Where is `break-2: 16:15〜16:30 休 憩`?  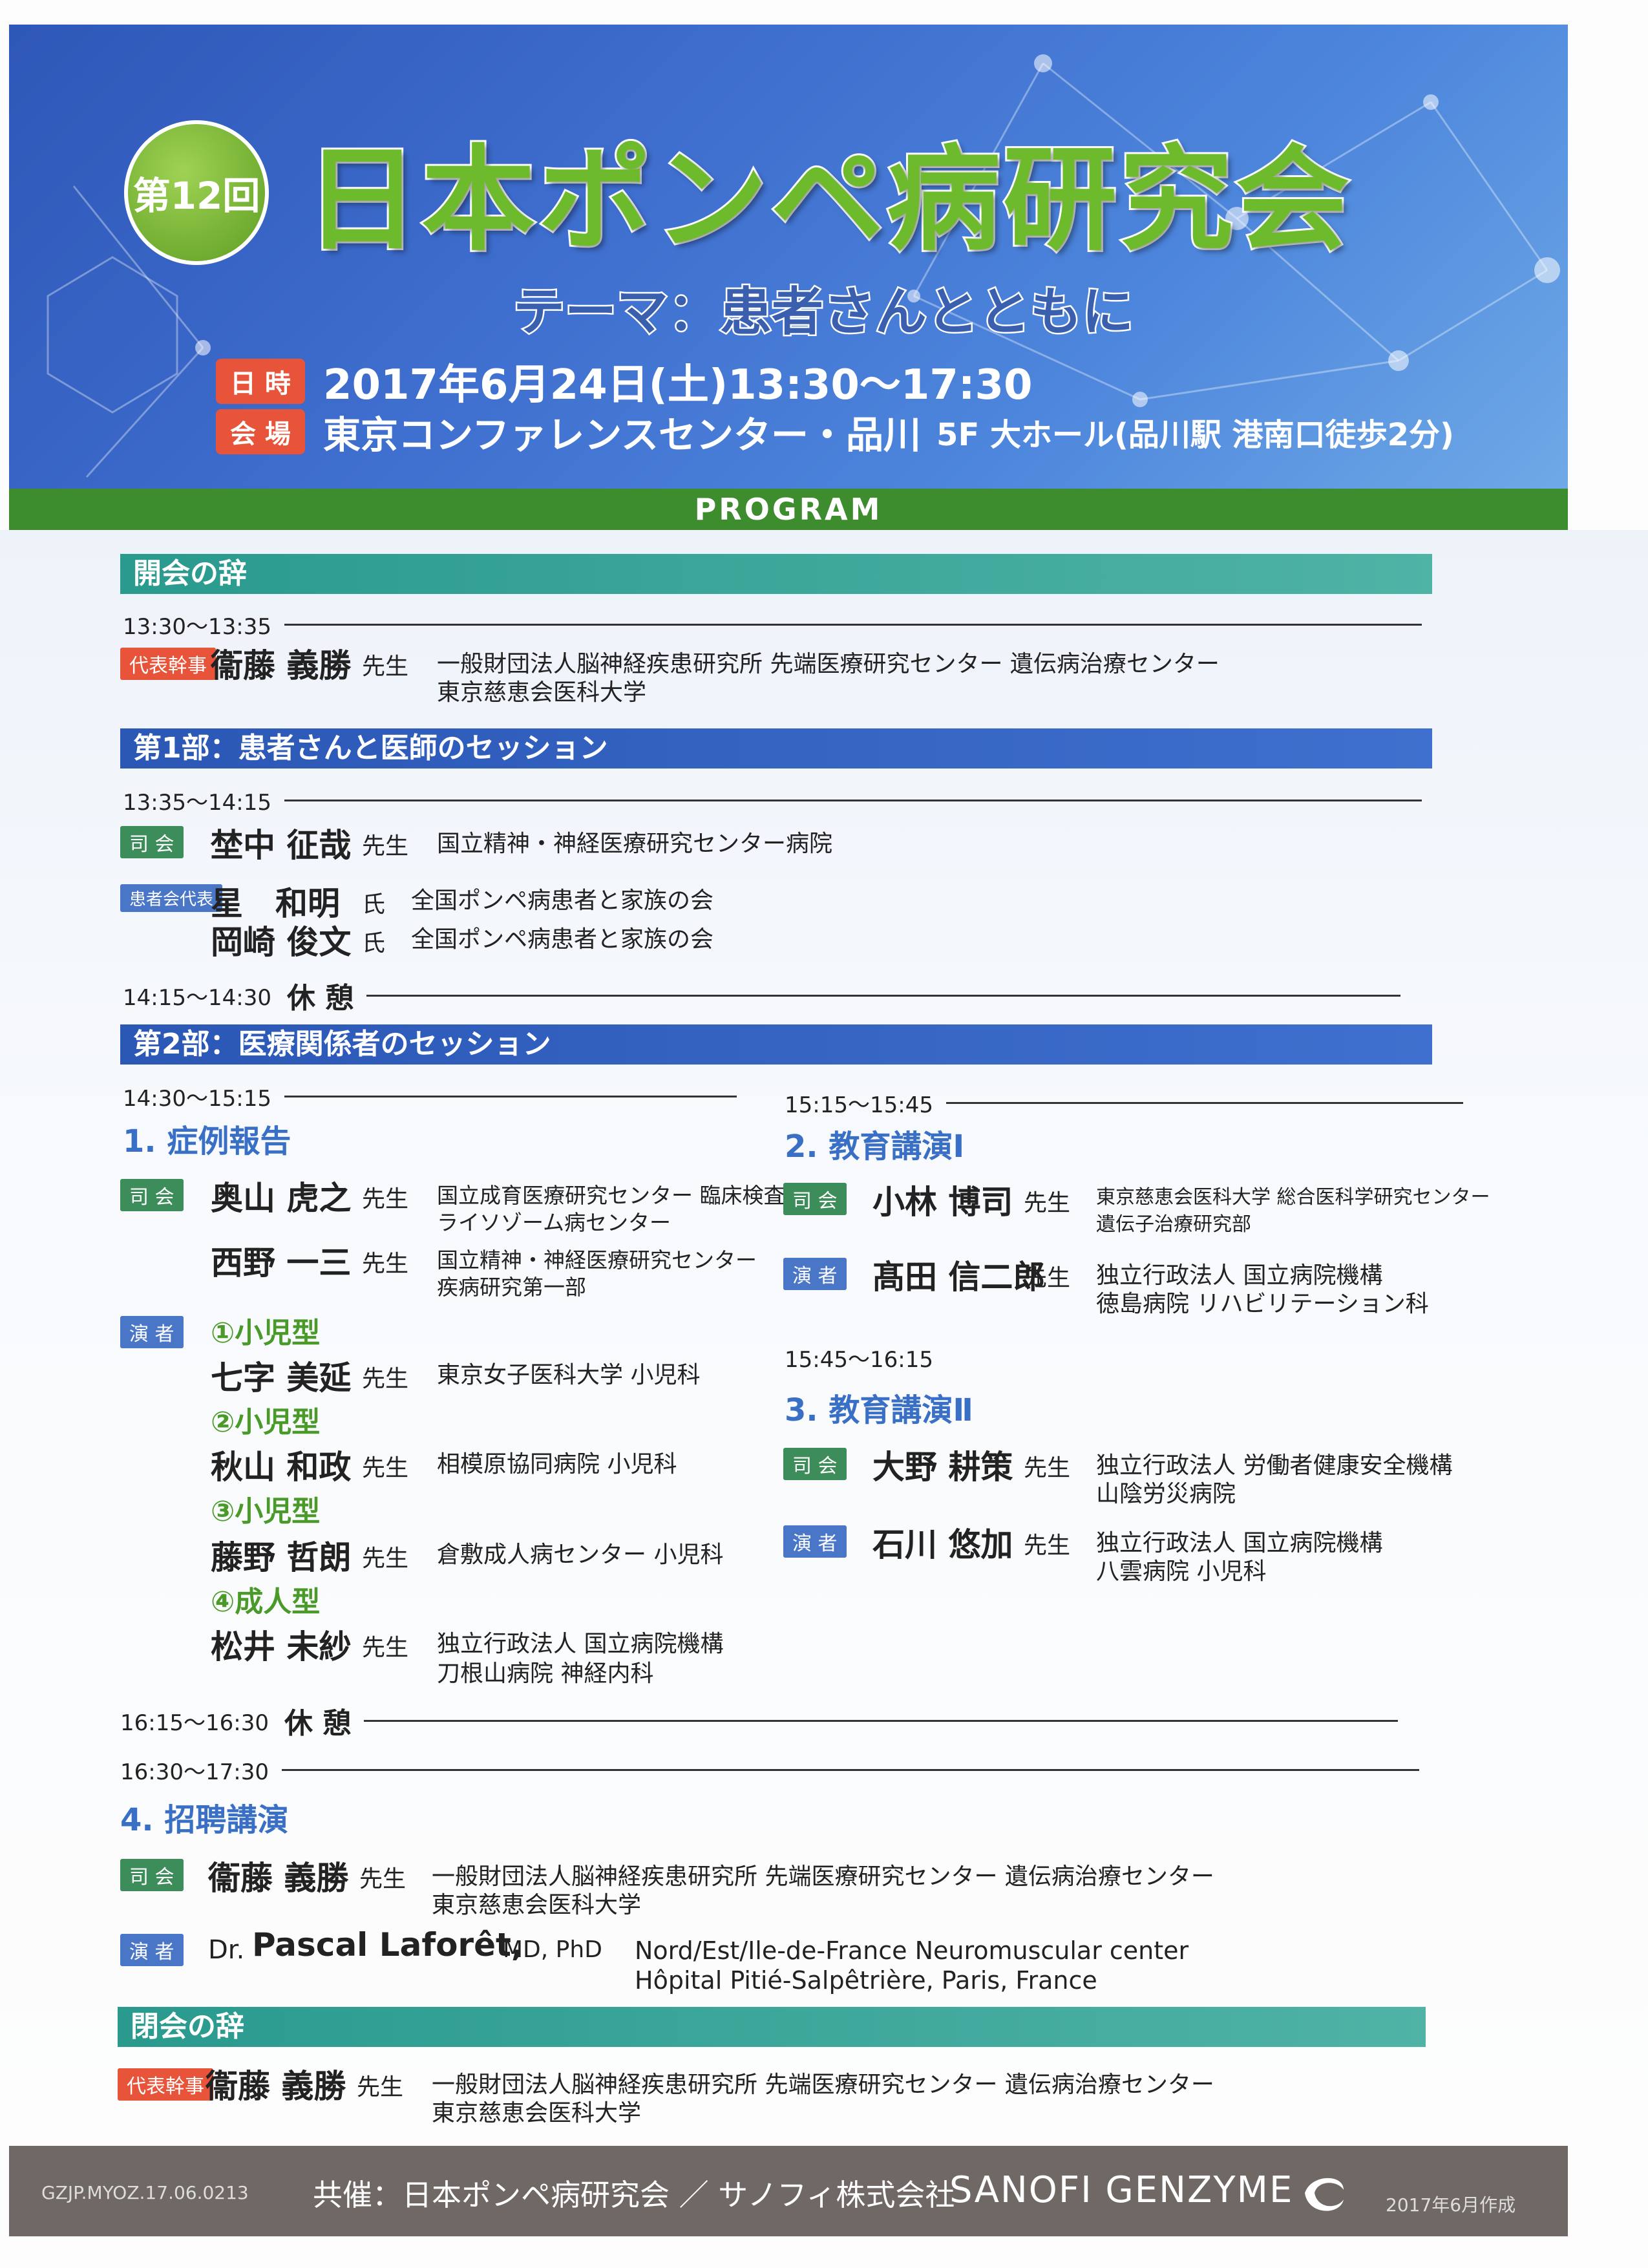 break-2: 16:15〜16:30 休 憩 is located at coordinates (759, 1720).